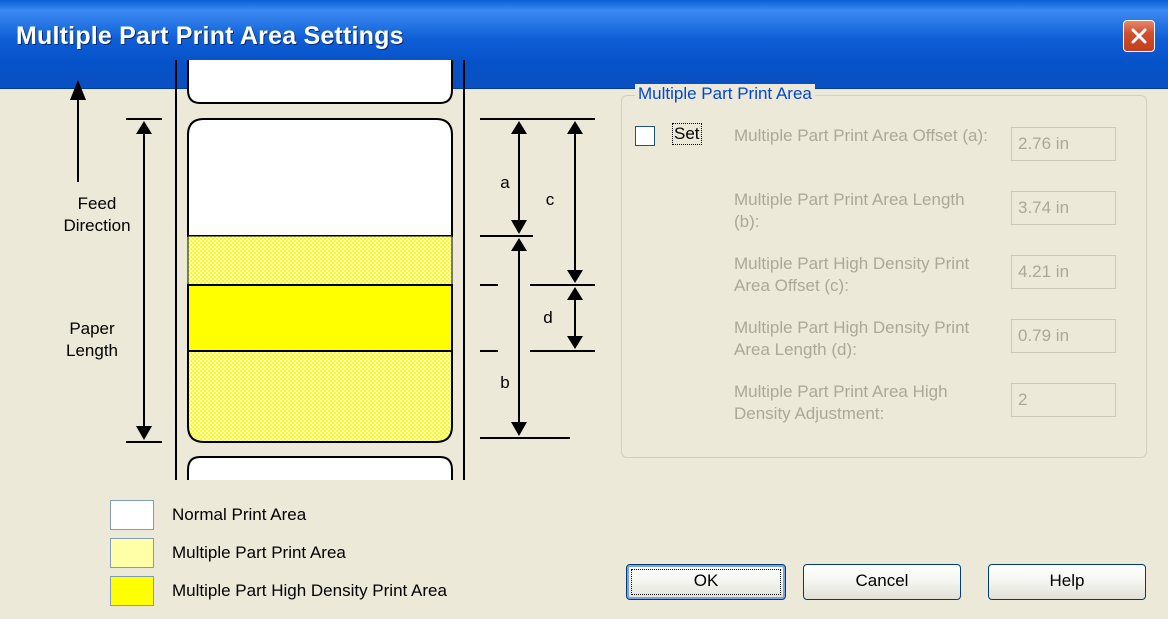 The width and height of the screenshot is (1168, 619). I want to click on group-title: Multiple Part Print Area, so click(725, 94).